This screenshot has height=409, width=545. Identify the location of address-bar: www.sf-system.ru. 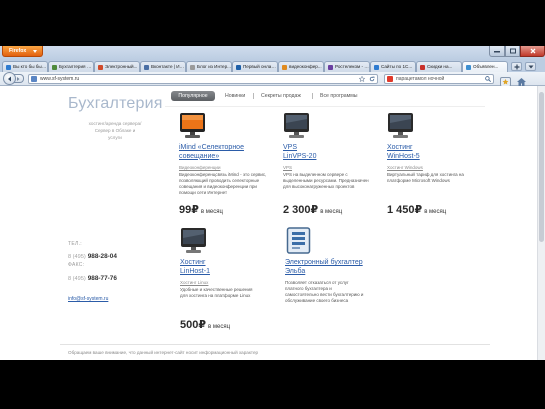
(203, 79).